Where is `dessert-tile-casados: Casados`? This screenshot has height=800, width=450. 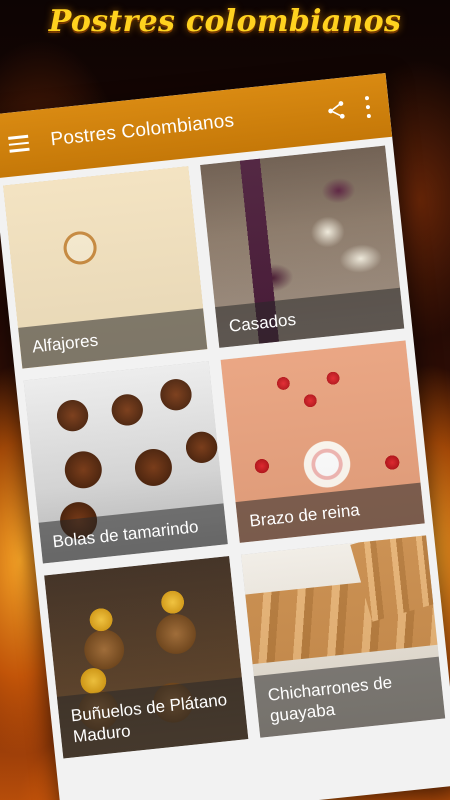
dessert-tile-casados: Casados is located at coordinates (302, 246).